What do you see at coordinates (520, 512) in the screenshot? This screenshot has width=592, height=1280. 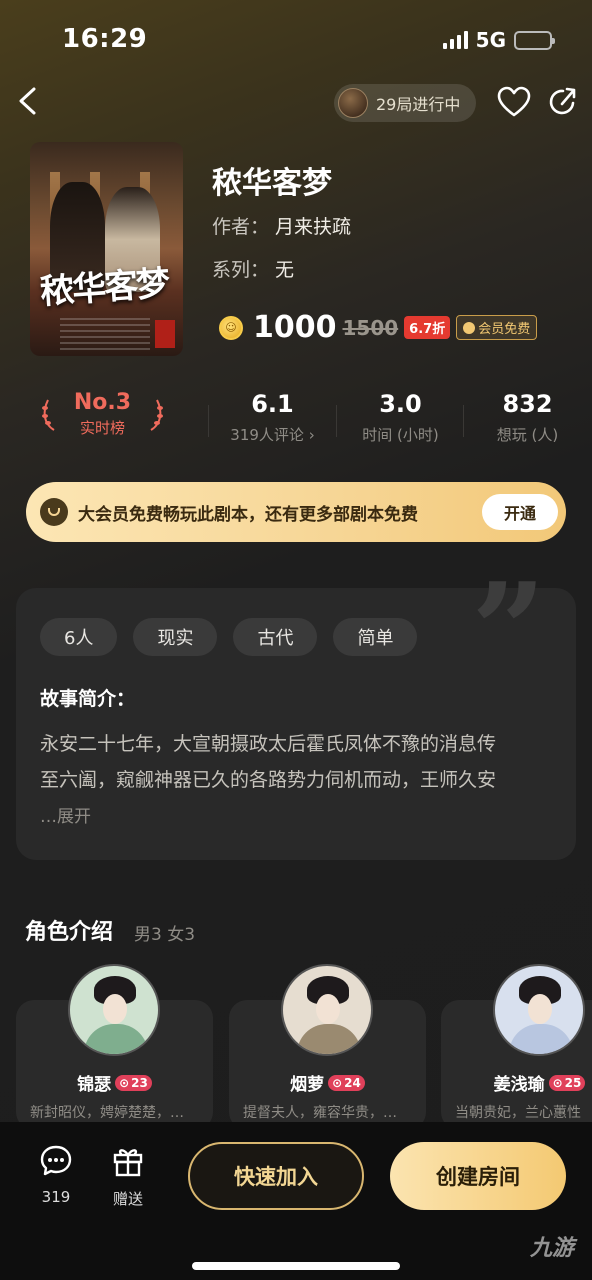 I see `vip-open-button: 开通` at bounding box center [520, 512].